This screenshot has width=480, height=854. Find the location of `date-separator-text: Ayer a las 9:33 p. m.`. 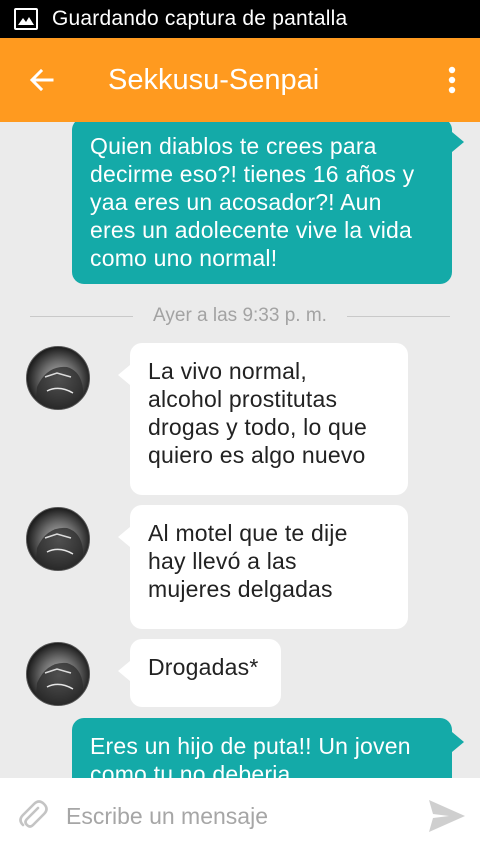

date-separator-text: Ayer a las 9:33 p. m. is located at coordinates (240, 315).